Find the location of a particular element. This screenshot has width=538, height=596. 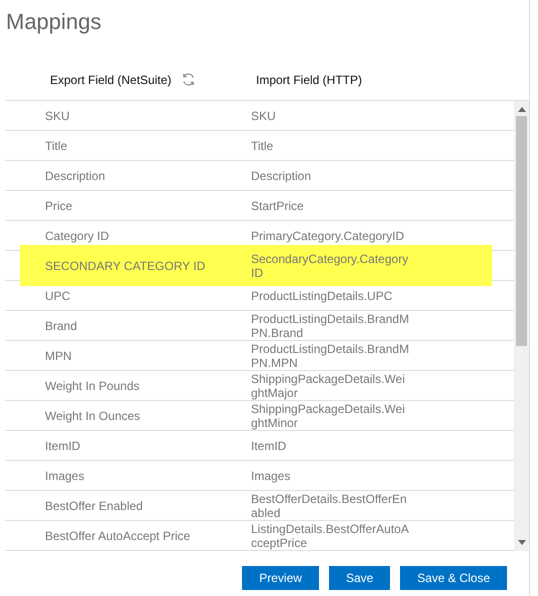

action-button: Save is located at coordinates (359, 578).